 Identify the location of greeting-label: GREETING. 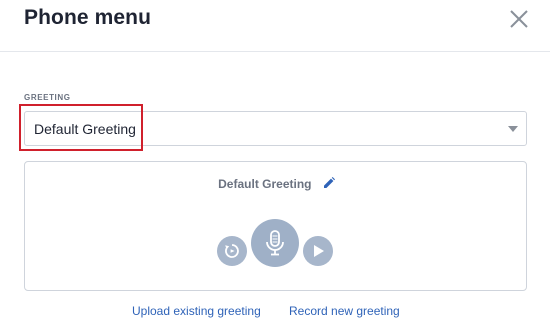
(47, 97).